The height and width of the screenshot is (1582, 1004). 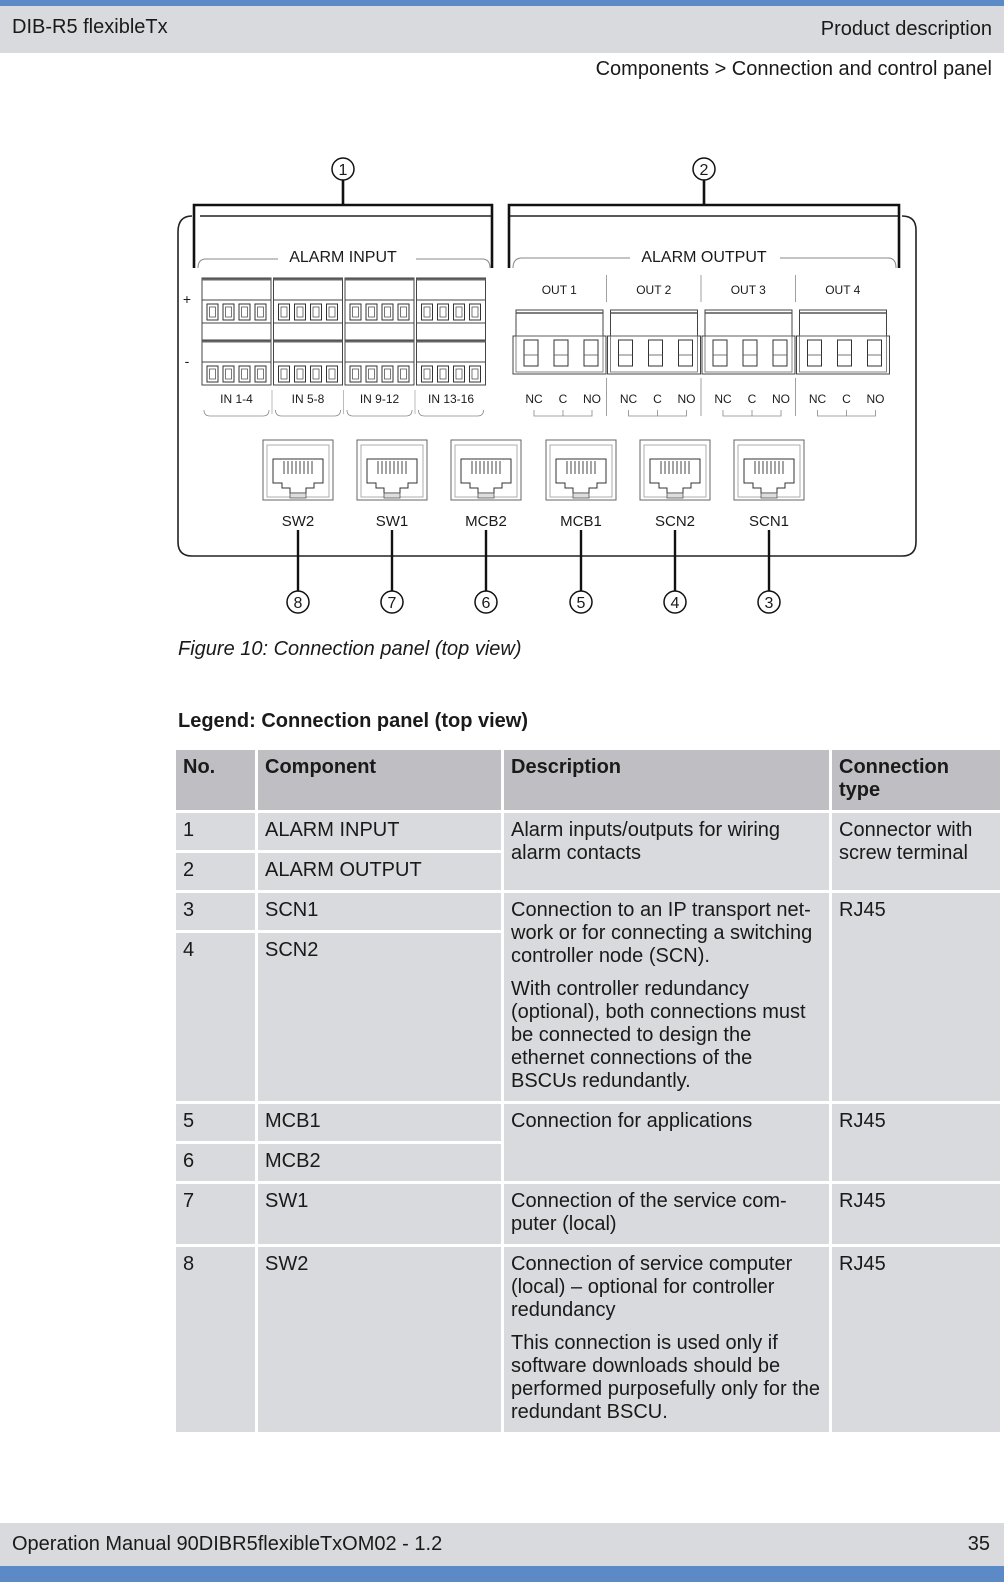 I want to click on cell-component: SW2, so click(x=379, y=1339).